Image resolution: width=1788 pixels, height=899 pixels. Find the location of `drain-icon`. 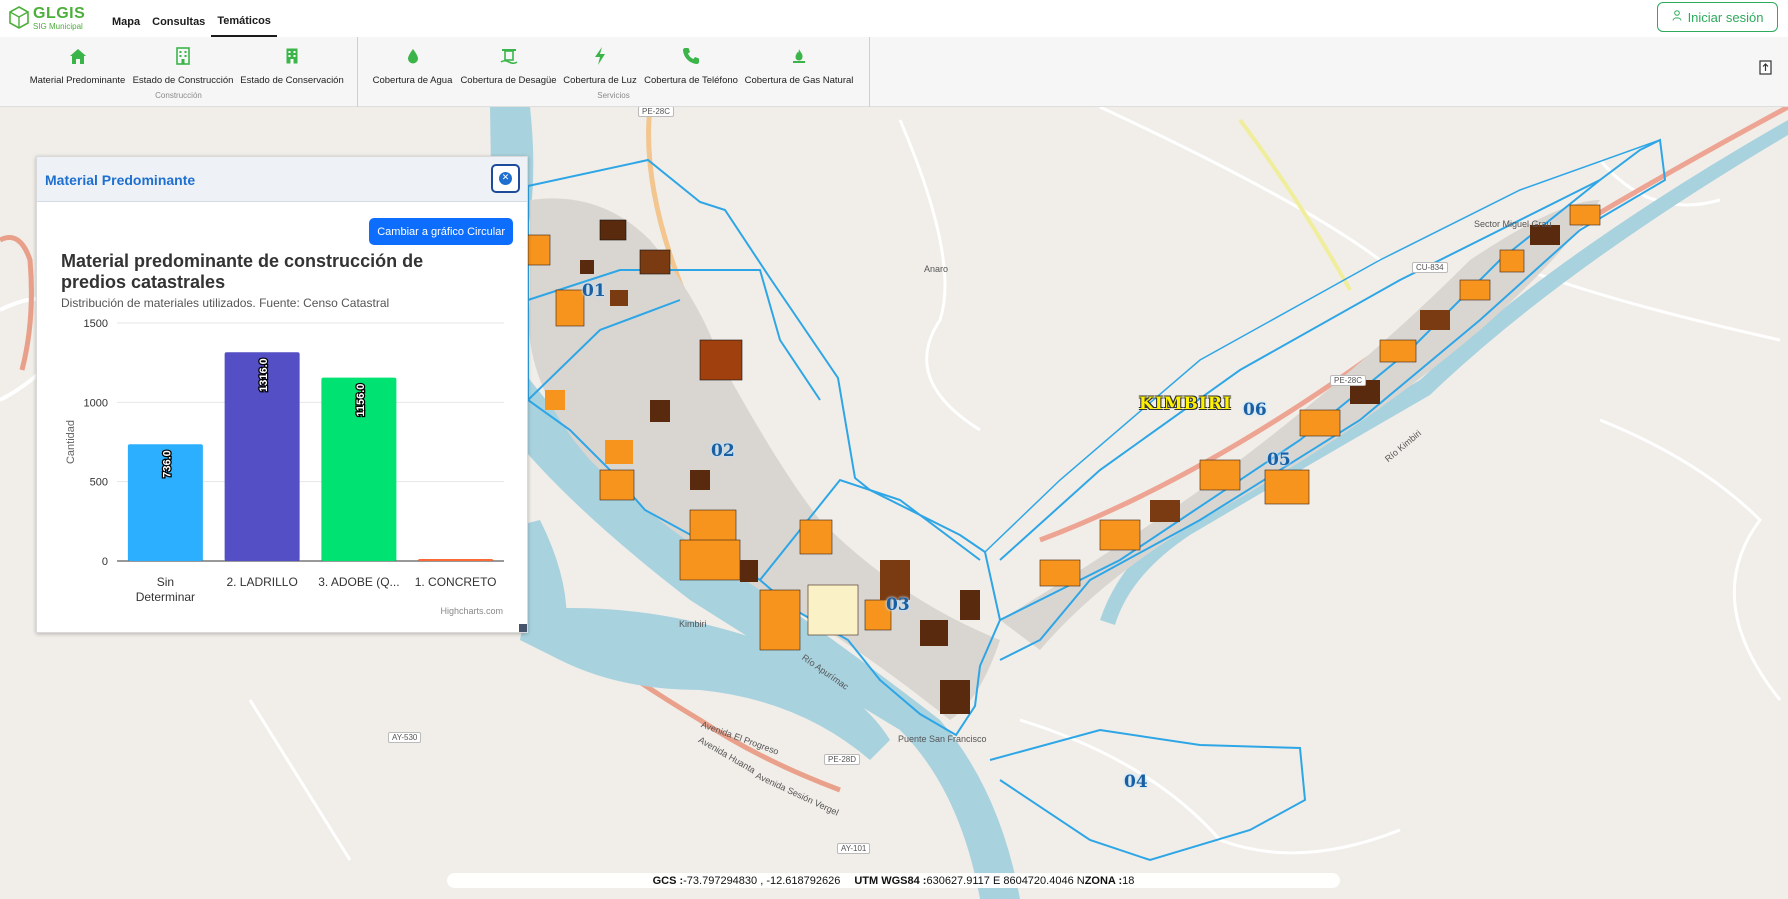

drain-icon is located at coordinates (509, 56).